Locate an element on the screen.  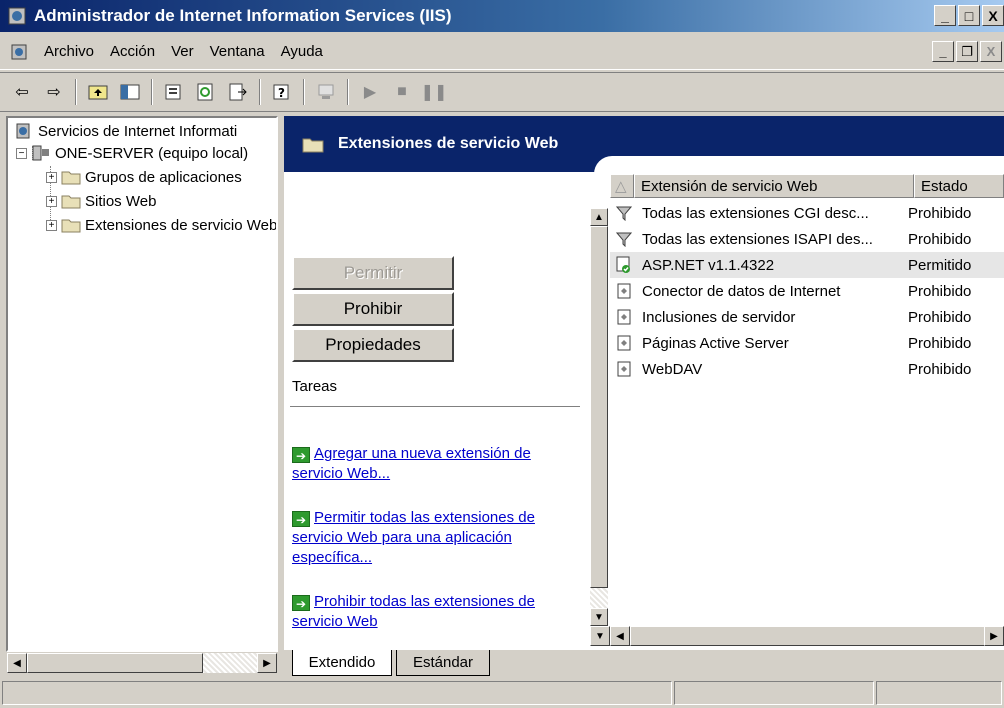
panel-title: Extensiones de servicio Web is located at coordinates (448, 143).